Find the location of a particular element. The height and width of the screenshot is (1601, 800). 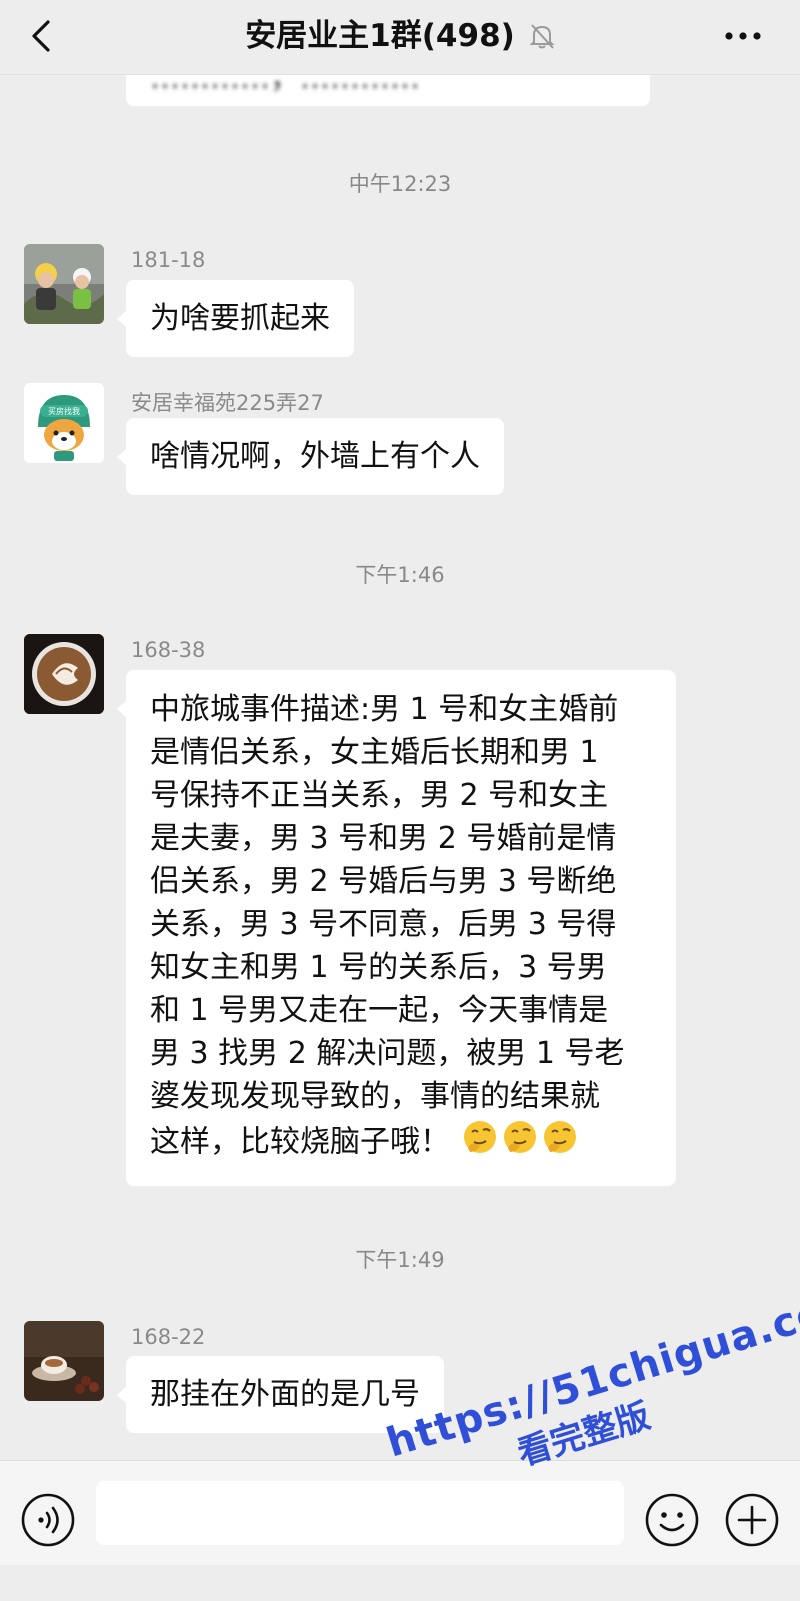

message-line: 婆发现发现导致的，事情的结果就 is located at coordinates (375, 1096).